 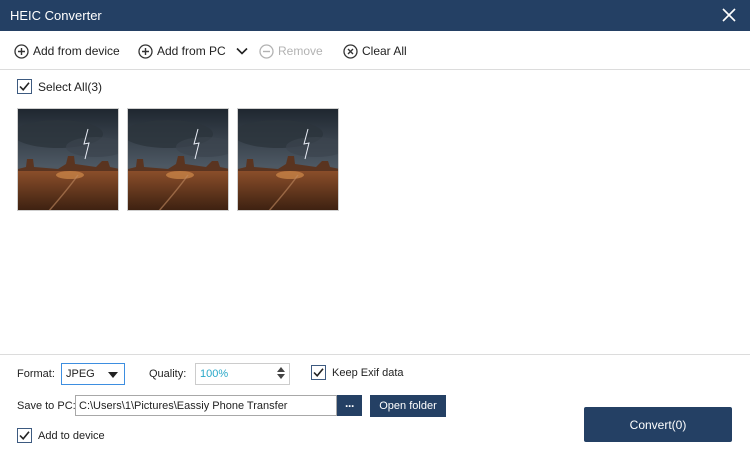 I want to click on arrow-down-icon, so click(x=281, y=376).